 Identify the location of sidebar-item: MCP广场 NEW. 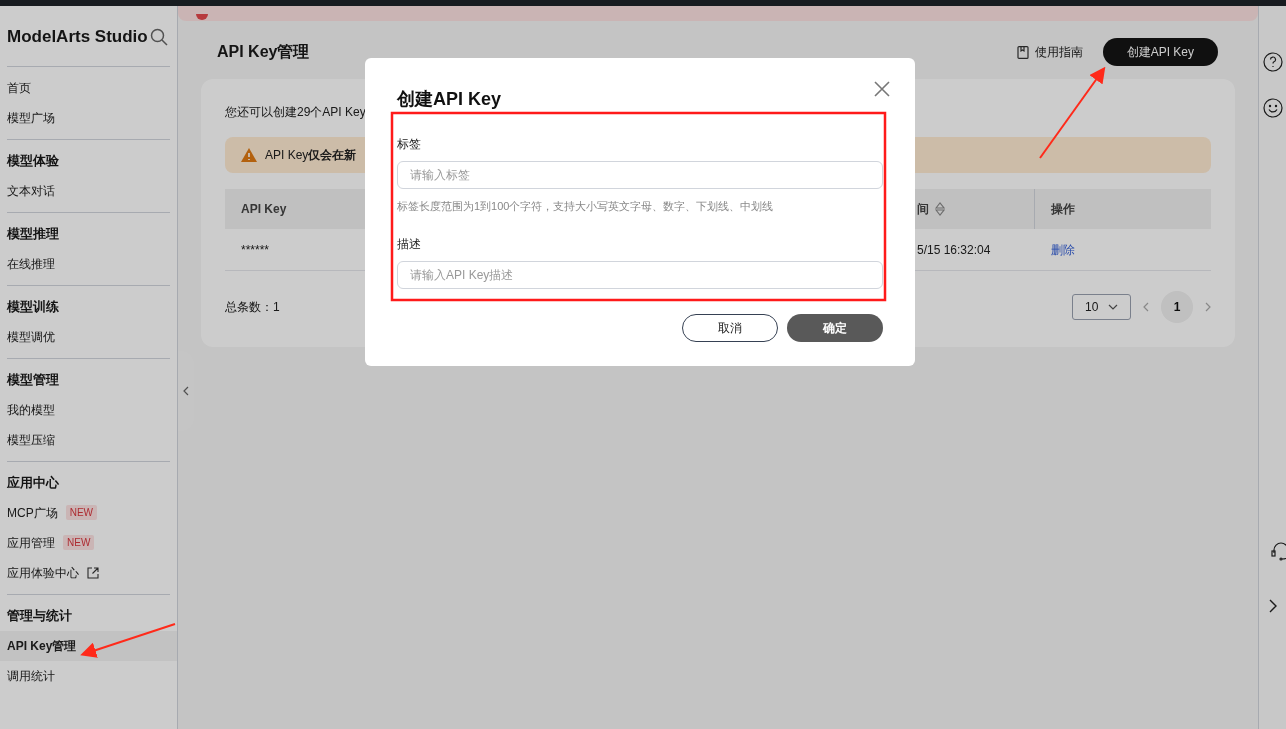
(88, 512).